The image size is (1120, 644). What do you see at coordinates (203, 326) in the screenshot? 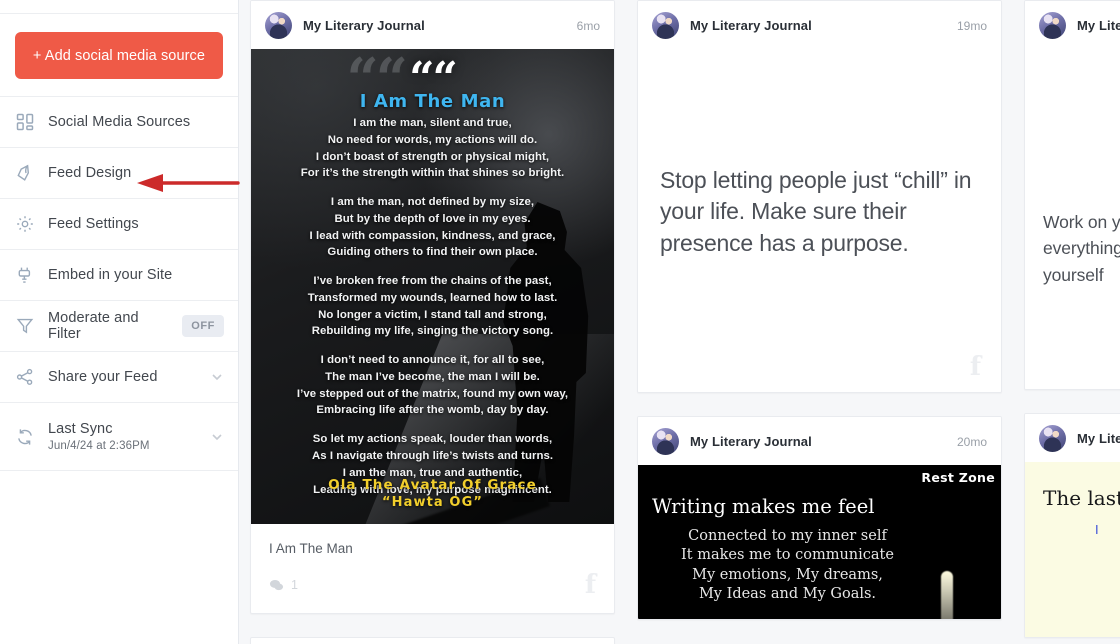
I see `moderate-filter-status-badge: OFF` at bounding box center [203, 326].